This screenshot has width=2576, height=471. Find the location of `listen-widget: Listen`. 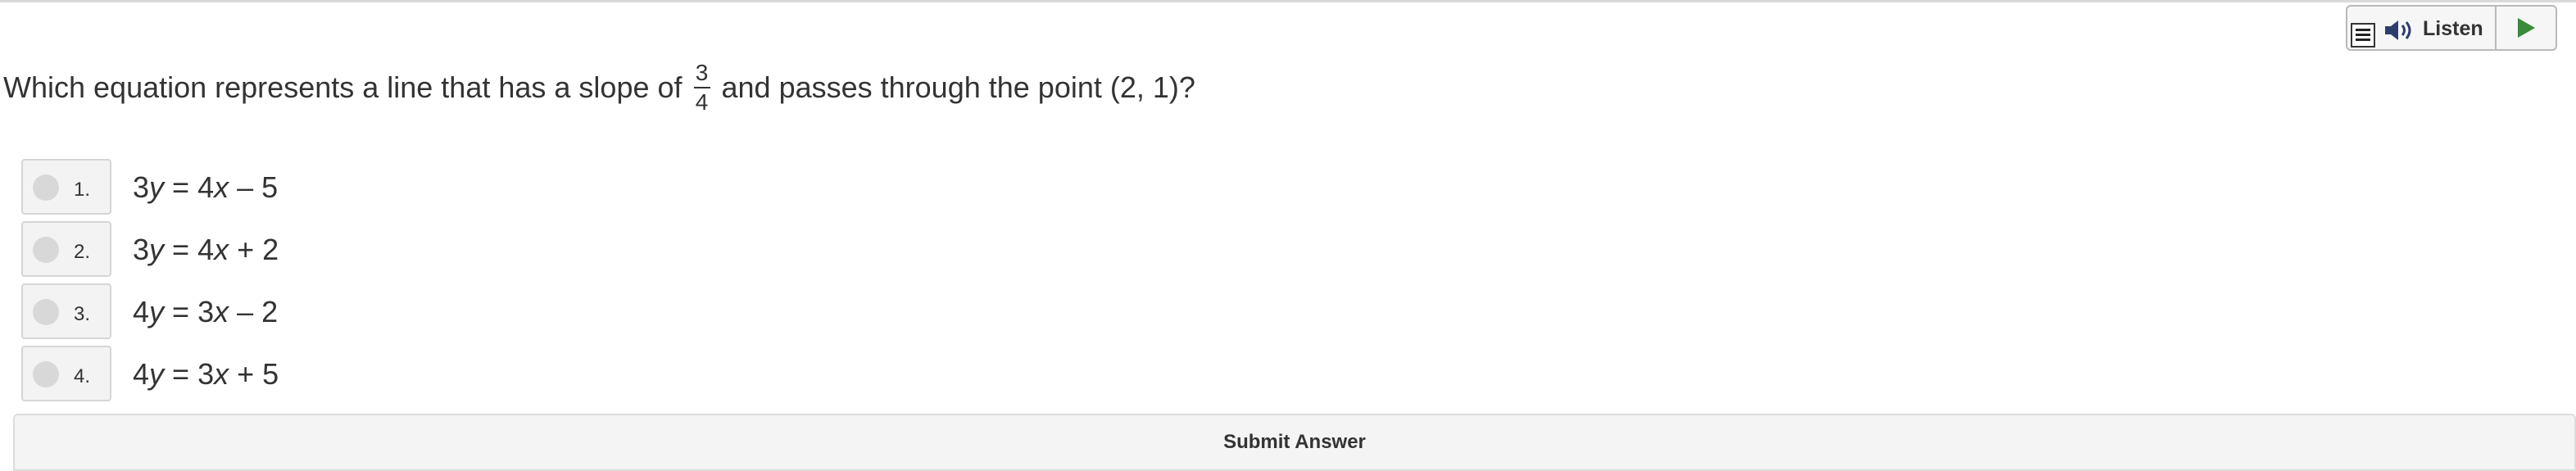

listen-widget: Listen is located at coordinates (2451, 28).